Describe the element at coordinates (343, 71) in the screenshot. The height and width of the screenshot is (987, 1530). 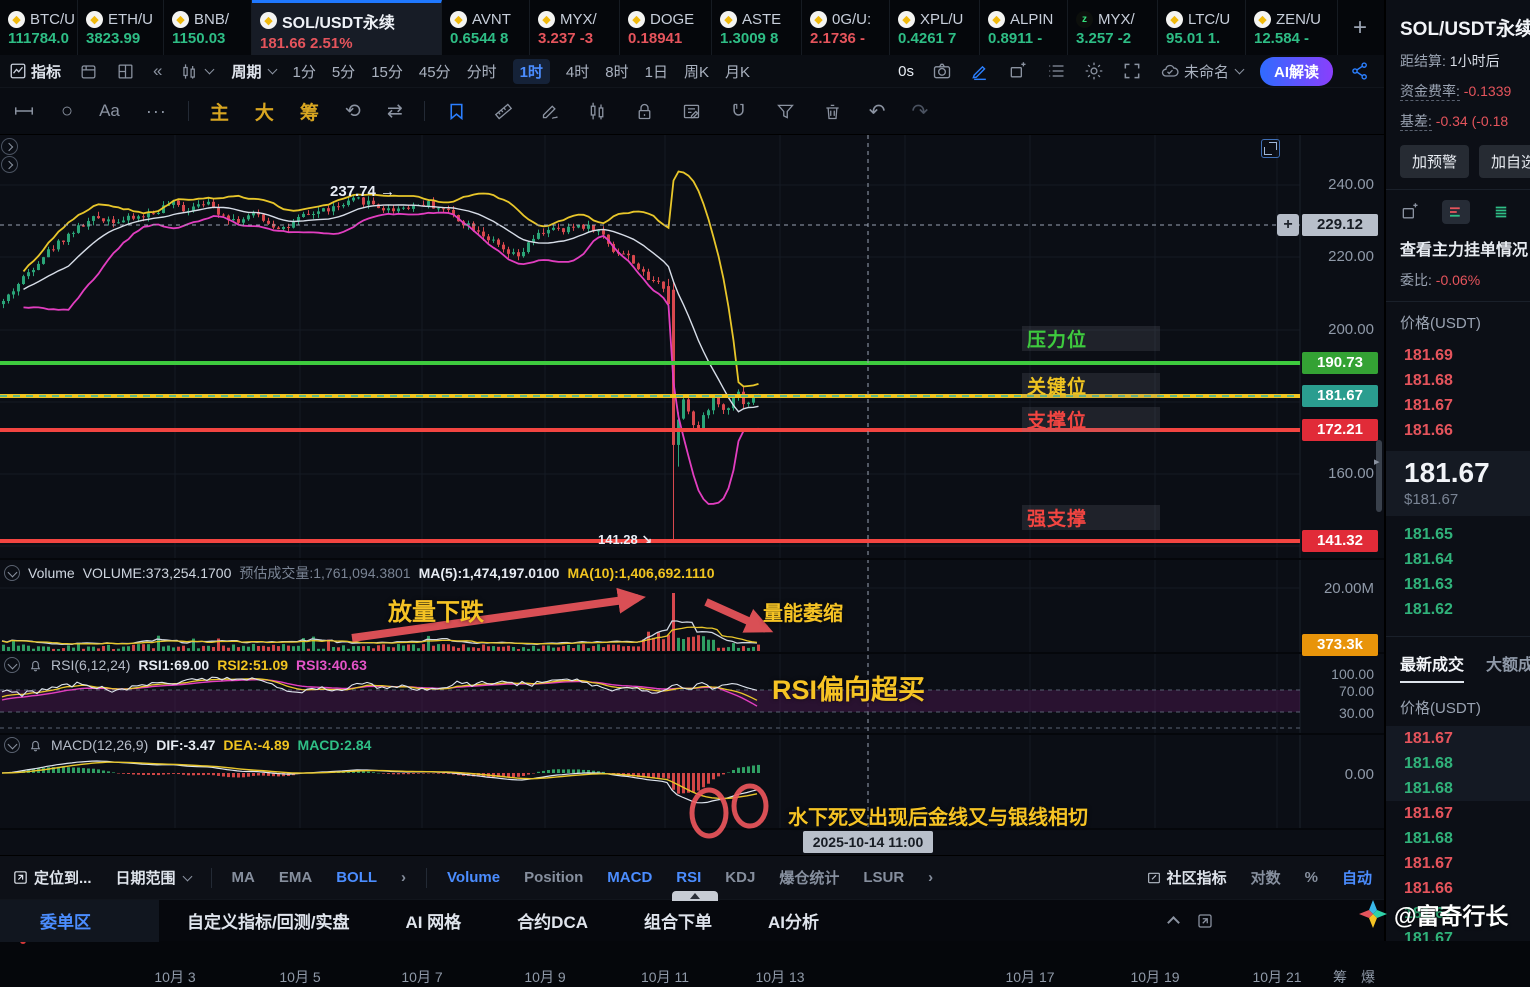
I see `timeframe-5分: 5分` at that location.